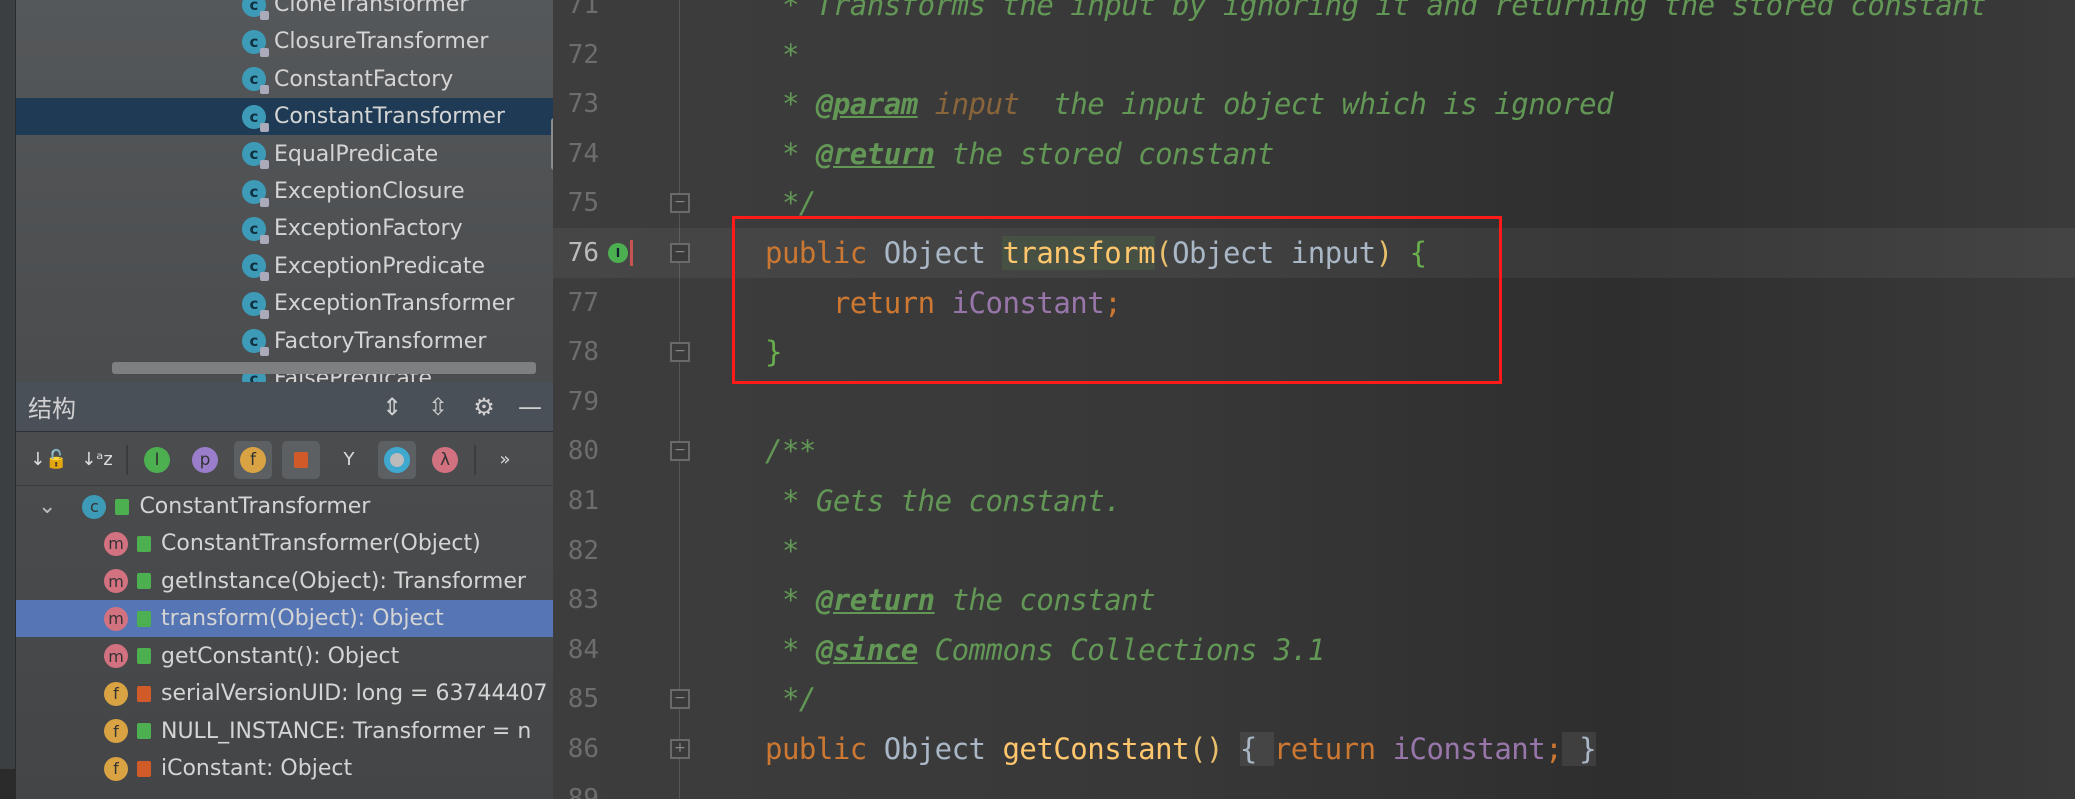 The height and width of the screenshot is (799, 2075). What do you see at coordinates (381, 42) in the screenshot?
I see `tree-item-label: ClosureTransformer` at bounding box center [381, 42].